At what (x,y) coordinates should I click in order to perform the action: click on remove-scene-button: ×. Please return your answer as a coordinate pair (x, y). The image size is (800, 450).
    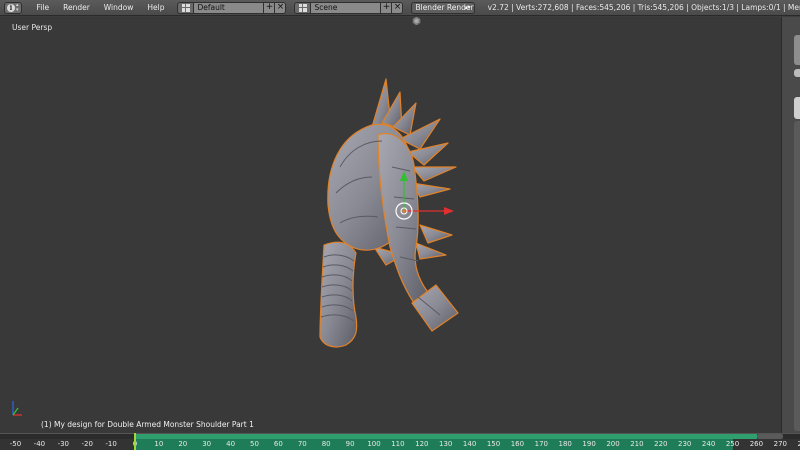
    Looking at the image, I should click on (398, 7).